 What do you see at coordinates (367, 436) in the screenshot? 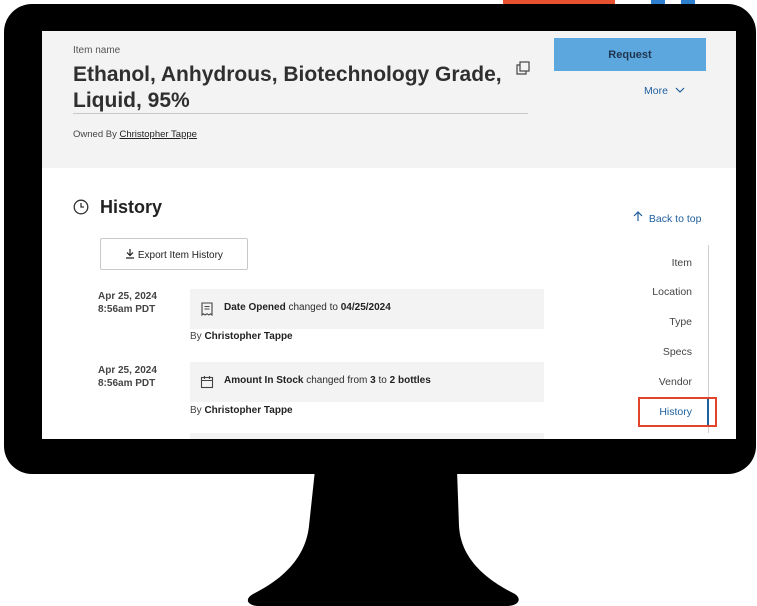
I see `event-card-partial` at bounding box center [367, 436].